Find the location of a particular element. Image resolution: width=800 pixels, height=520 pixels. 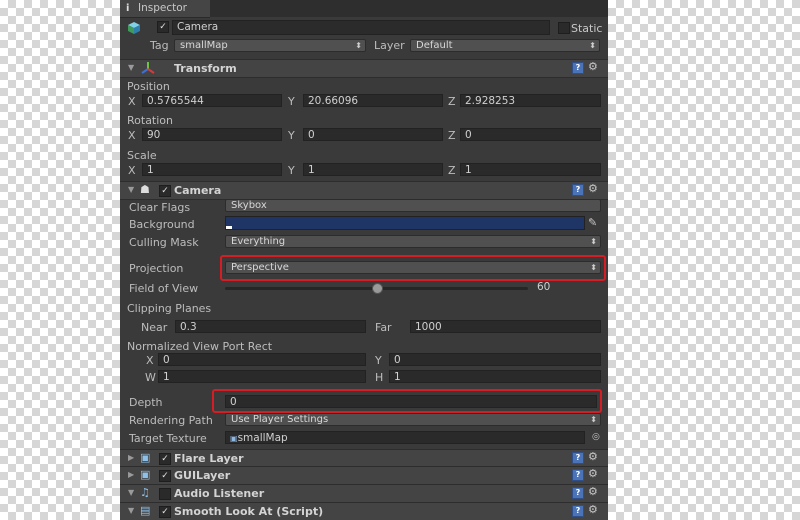

object-picker-icon: ◎ is located at coordinates (596, 437).